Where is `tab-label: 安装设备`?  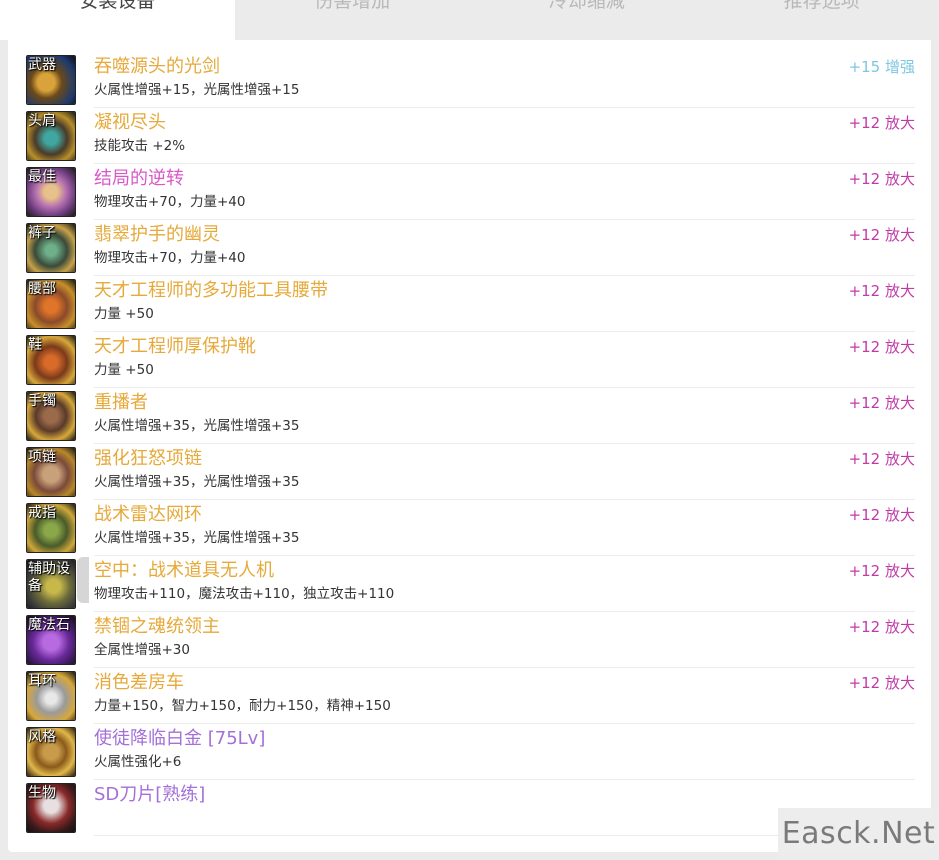
tab-label: 安装设备 is located at coordinates (117, 6).